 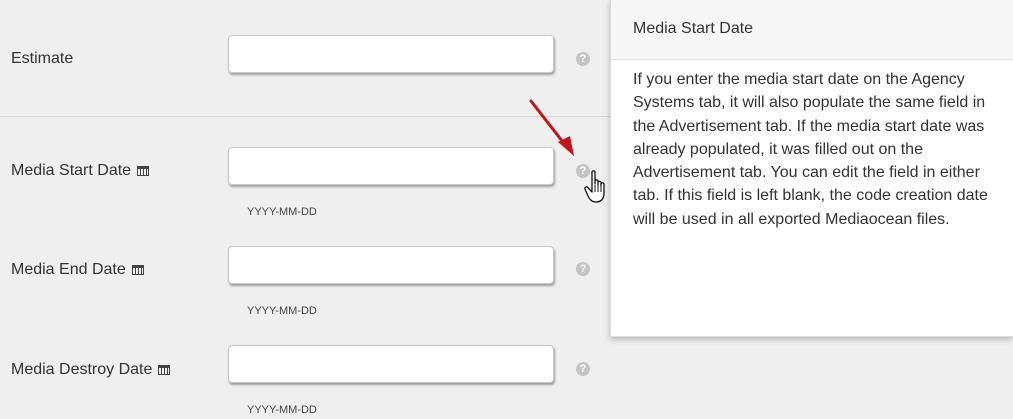 I want to click on media-end-date-label: Media End Date, so click(x=77, y=270).